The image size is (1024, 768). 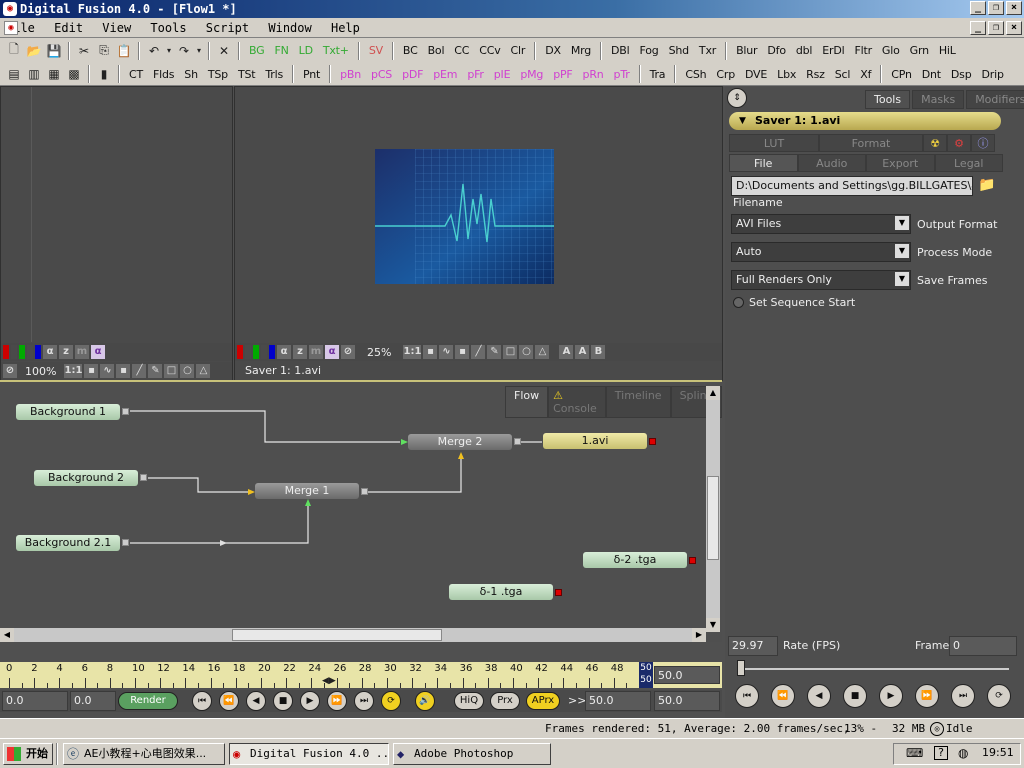 What do you see at coordinates (240, 352) in the screenshot?
I see `red-channel-icon` at bounding box center [240, 352].